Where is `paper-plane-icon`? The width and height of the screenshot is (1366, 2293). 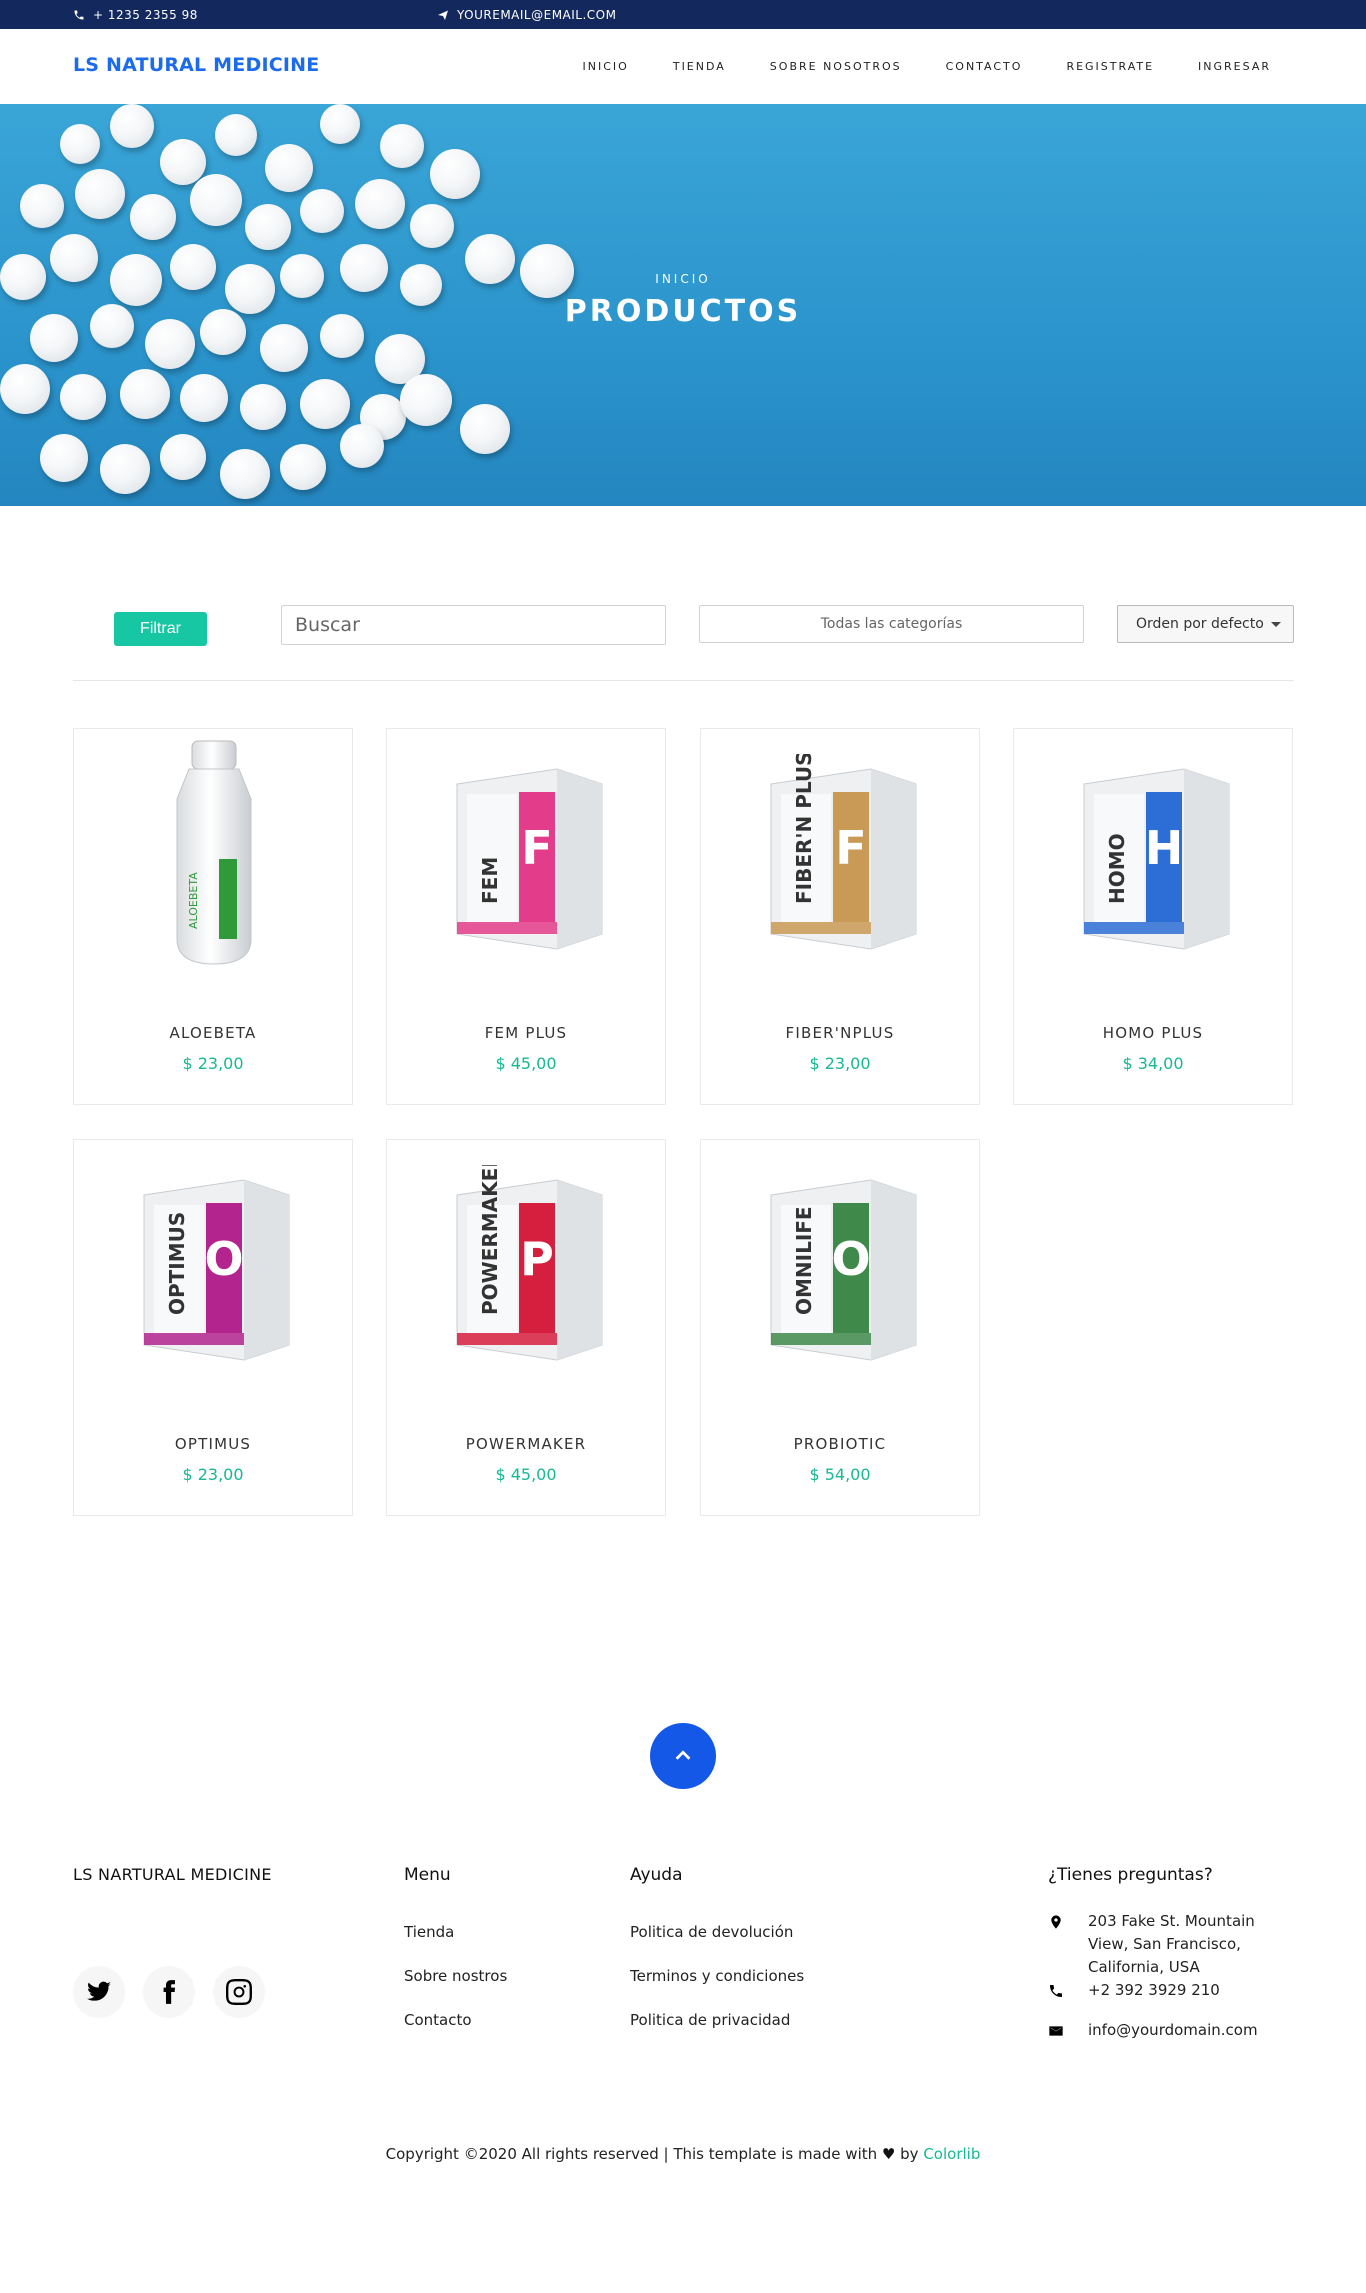
paper-plane-icon is located at coordinates (443, 15).